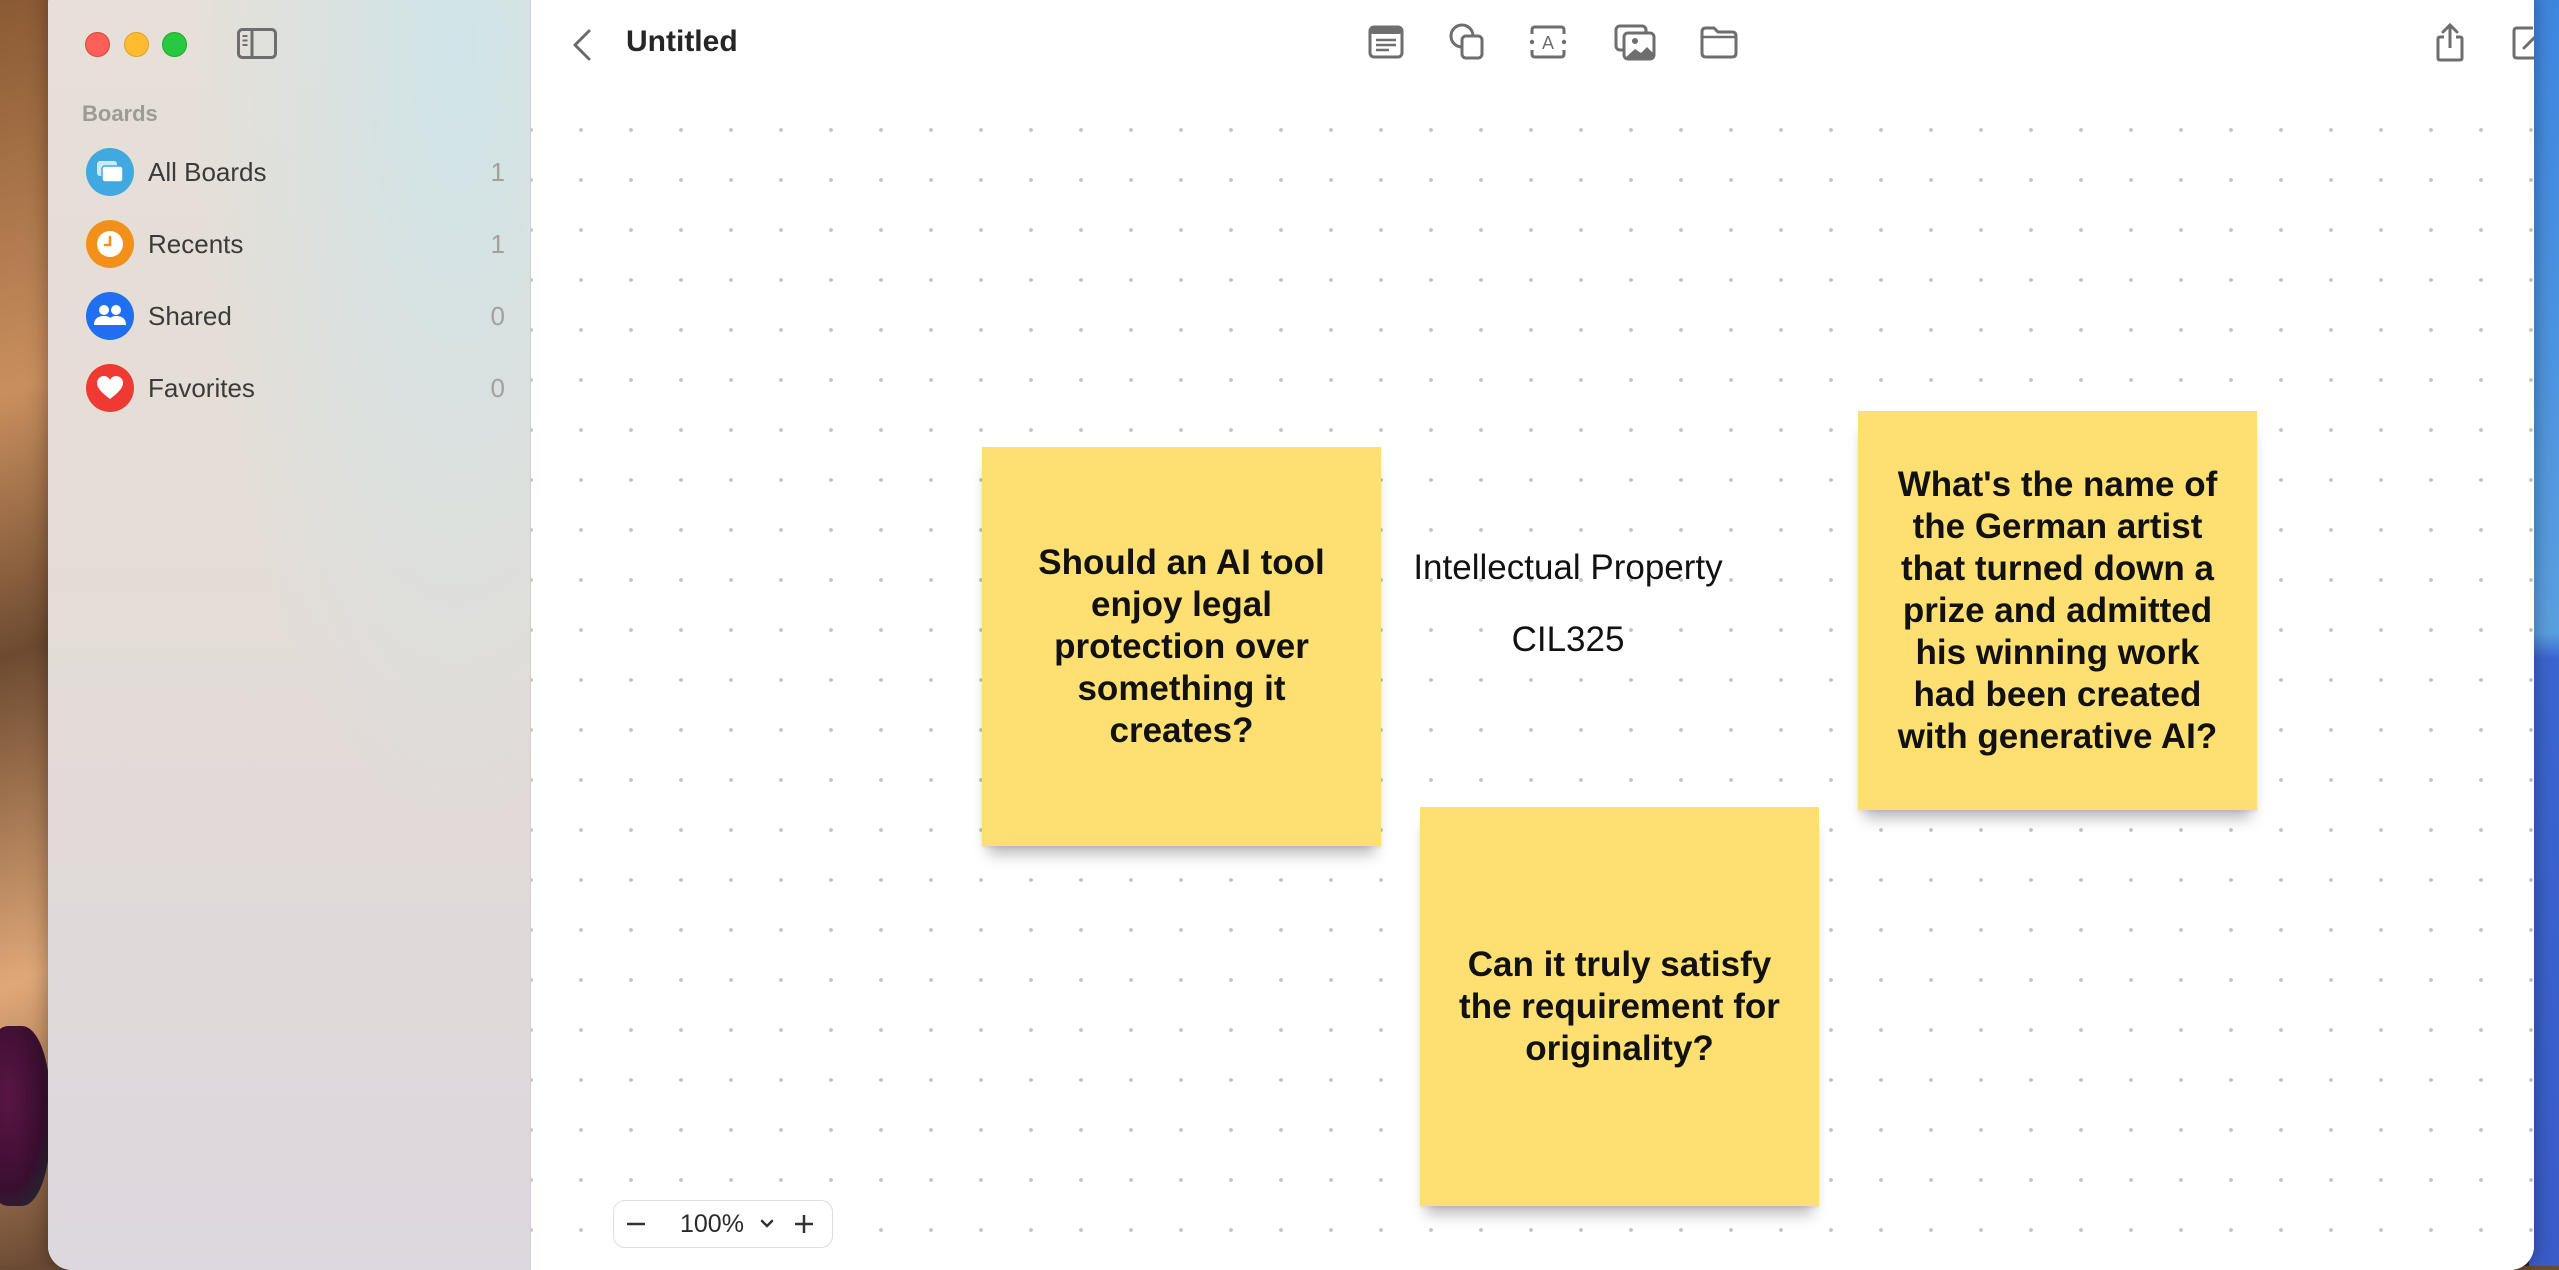 Image resolution: width=2559 pixels, height=1270 pixels. What do you see at coordinates (207, 171) in the screenshot?
I see `sidebar-item-label: All Boards` at bounding box center [207, 171].